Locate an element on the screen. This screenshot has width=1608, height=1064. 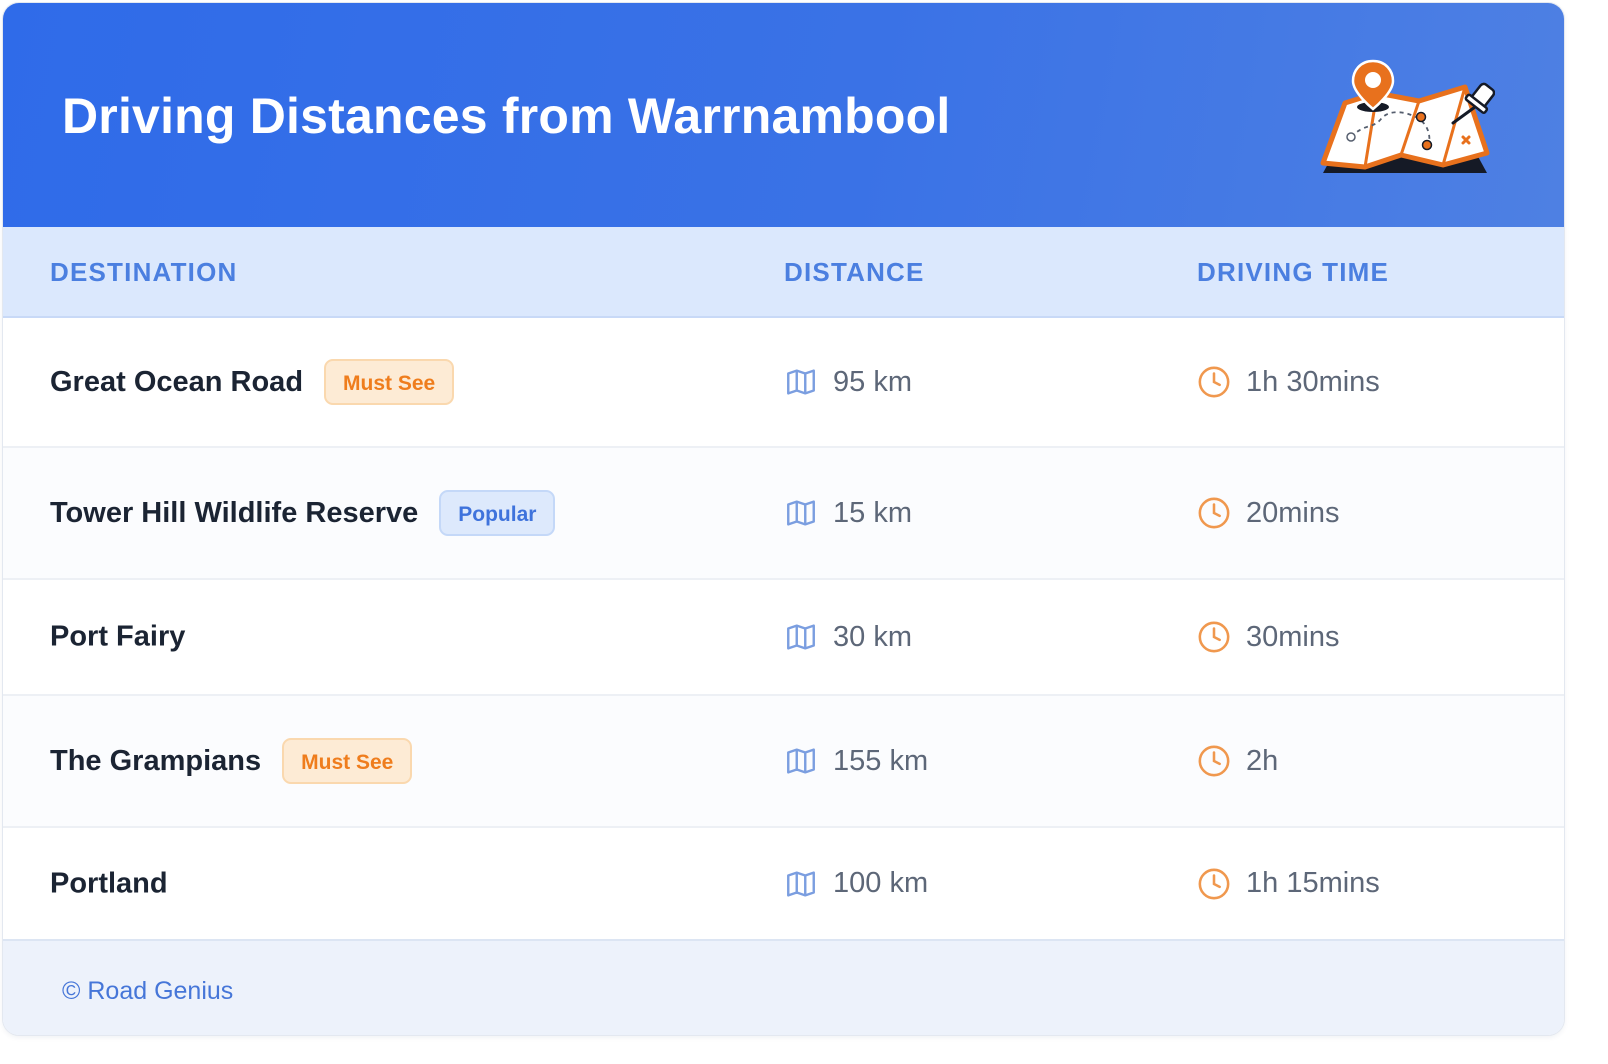
driving-time-cell: 1h 30mins is located at coordinates (1288, 382).